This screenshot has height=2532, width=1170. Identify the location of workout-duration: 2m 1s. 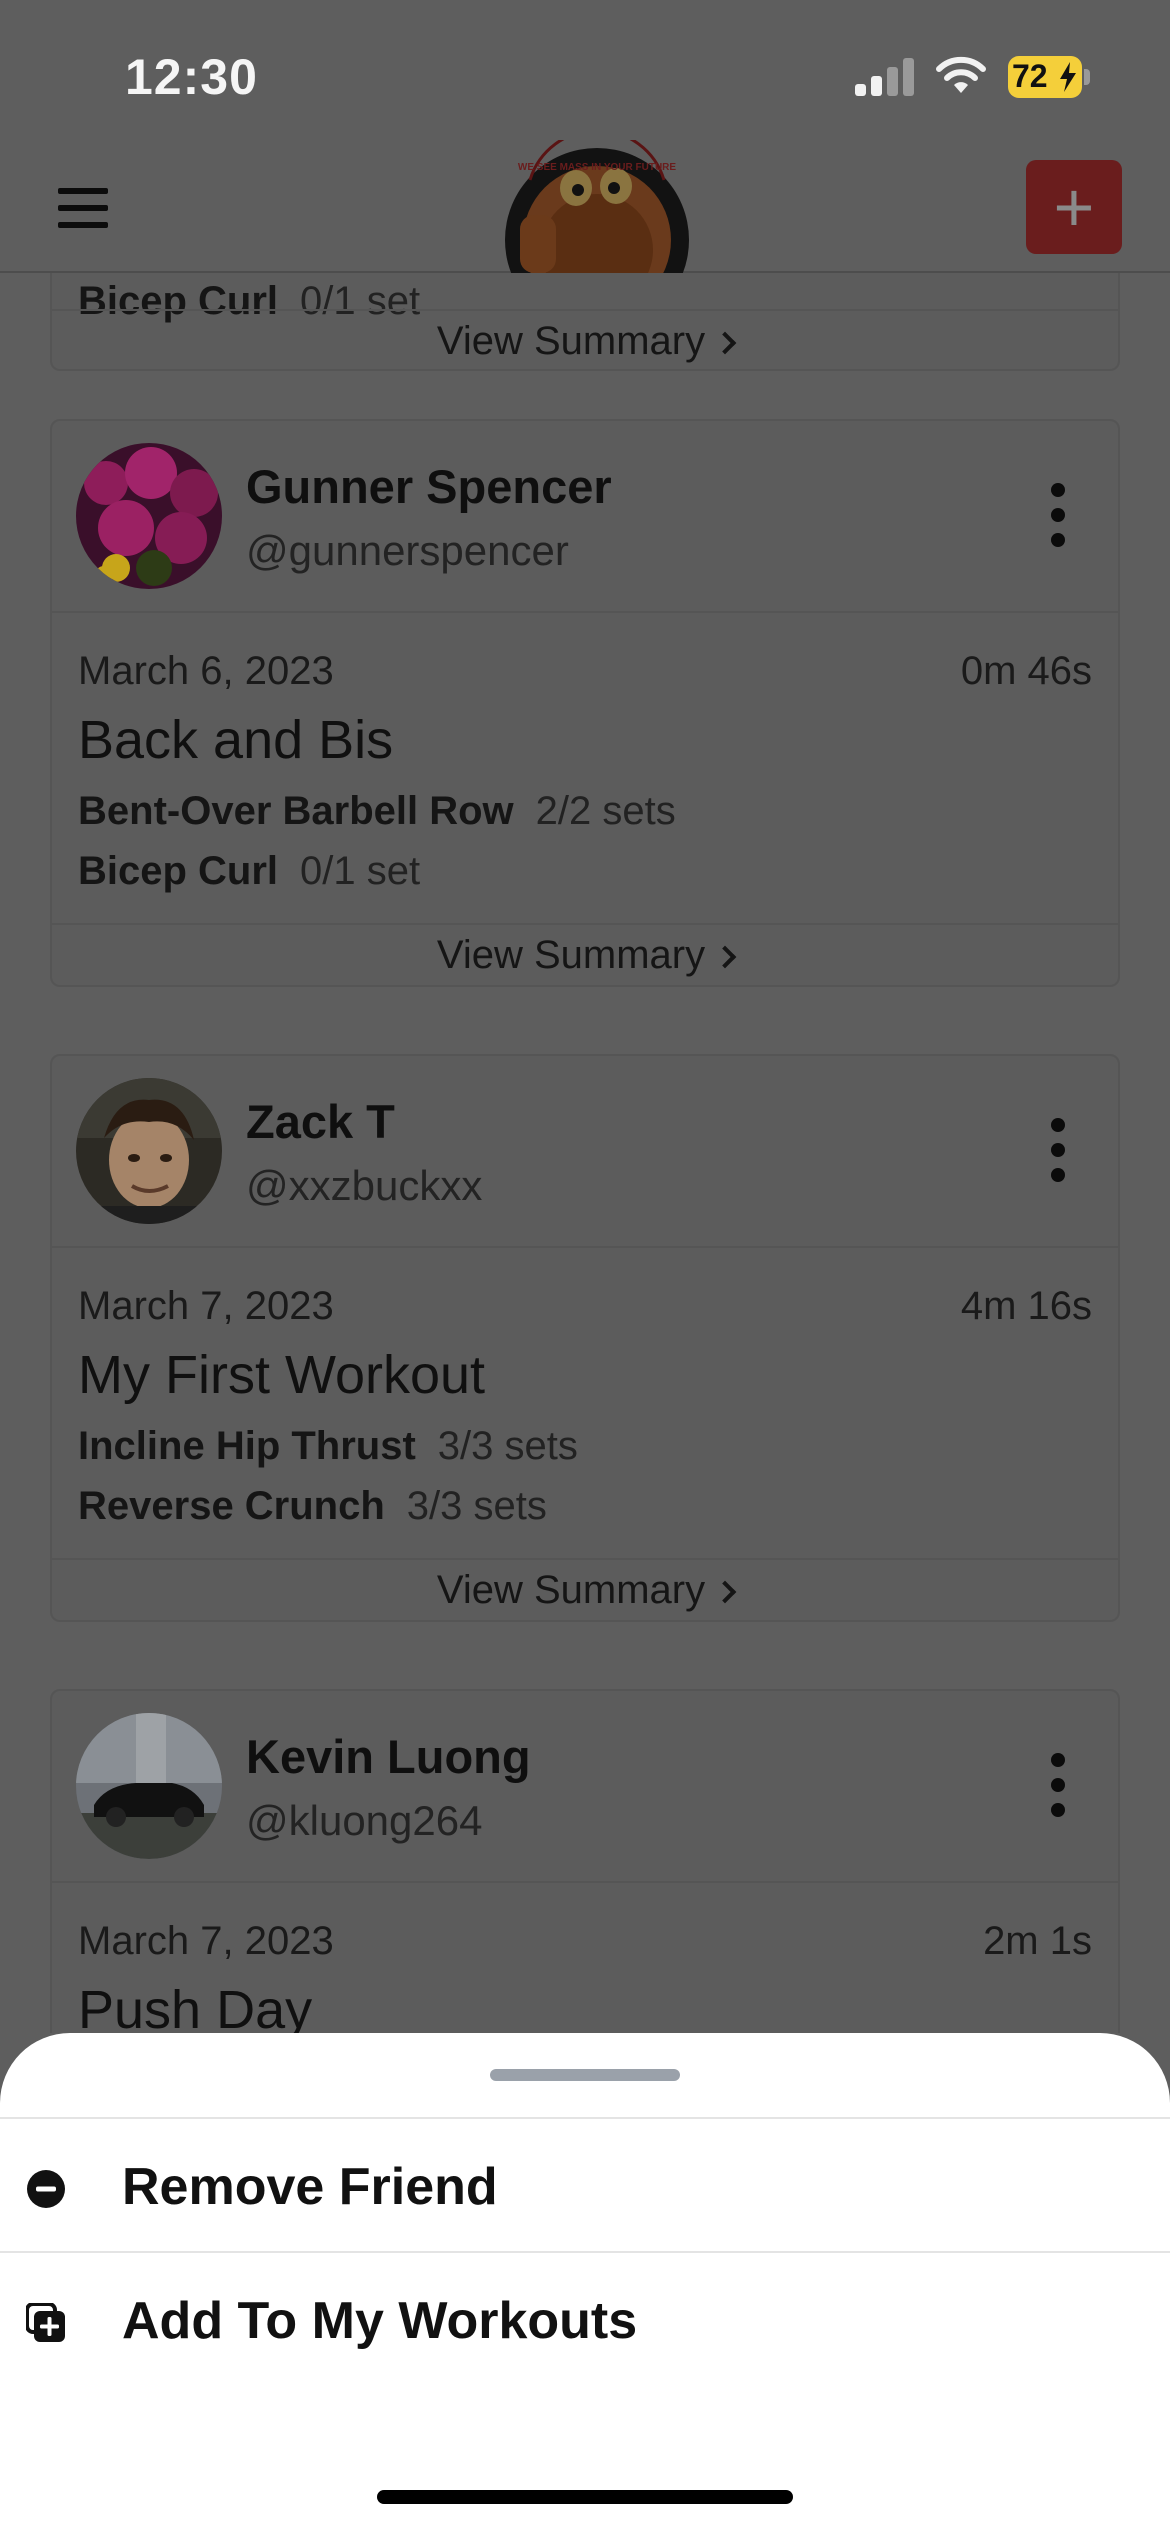
(1037, 1941).